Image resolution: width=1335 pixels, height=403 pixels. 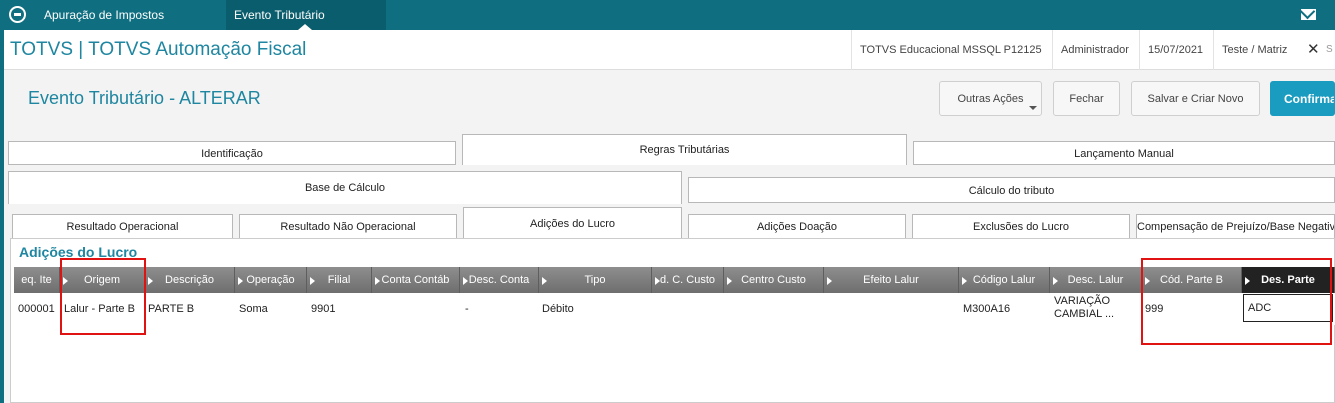 I want to click on cell-filial: 9901, so click(x=323, y=309).